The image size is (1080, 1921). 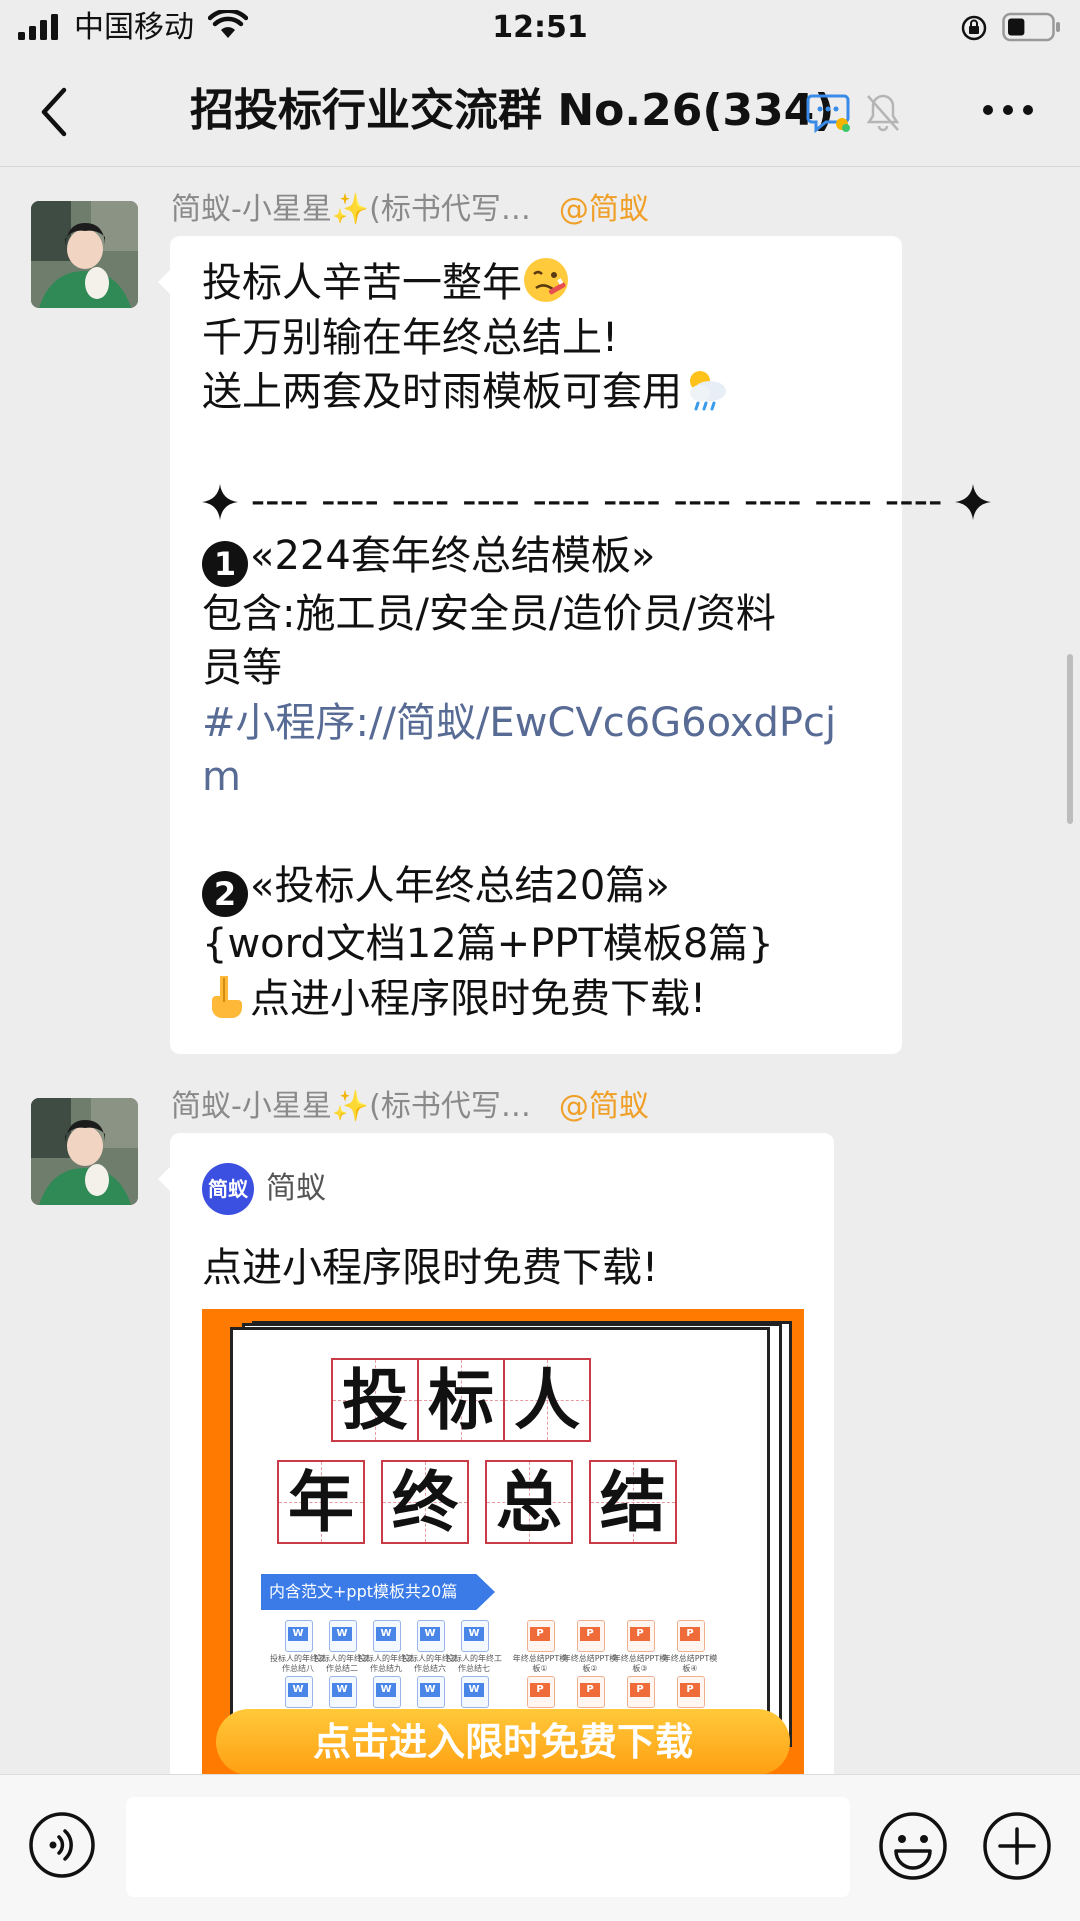 I want to click on pointing-down-hand-icon, so click(x=226, y=996).